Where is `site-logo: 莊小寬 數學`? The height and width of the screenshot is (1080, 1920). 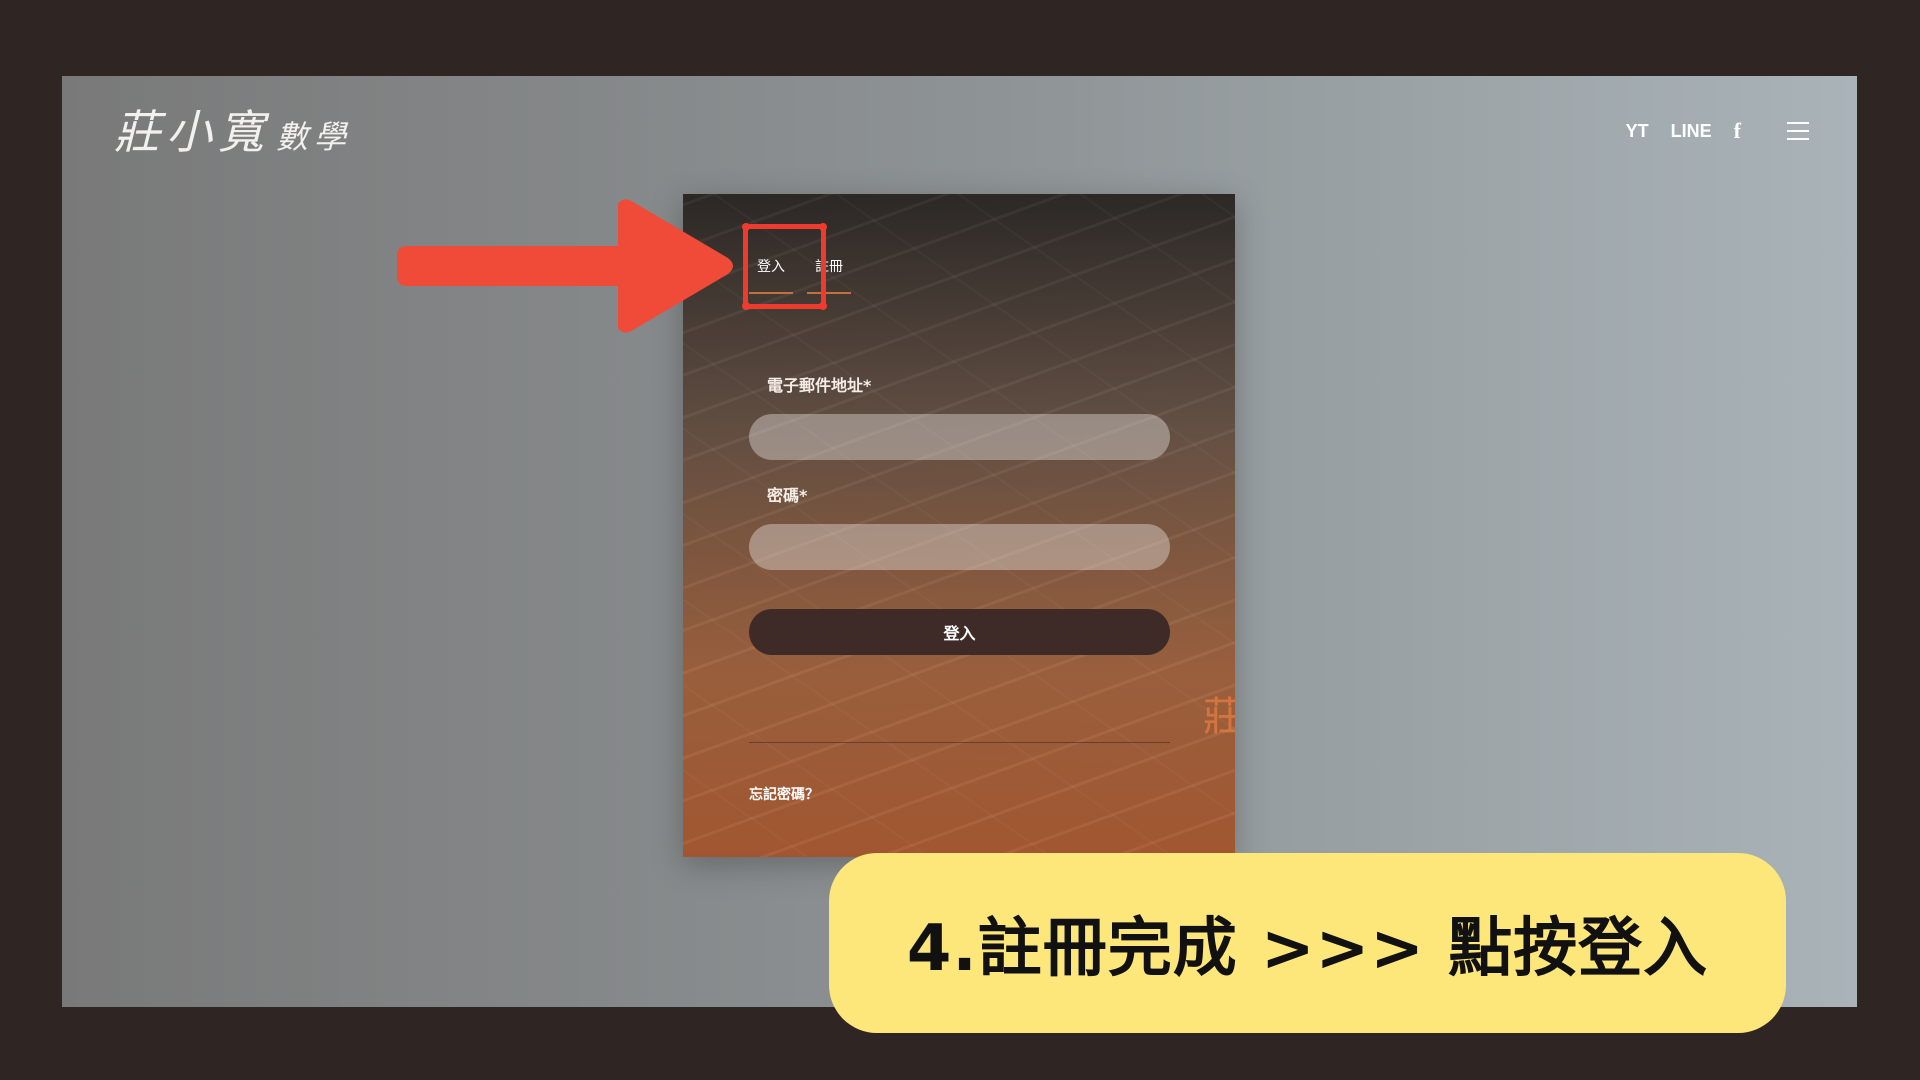 site-logo: 莊小寬 數學 is located at coordinates (233, 129).